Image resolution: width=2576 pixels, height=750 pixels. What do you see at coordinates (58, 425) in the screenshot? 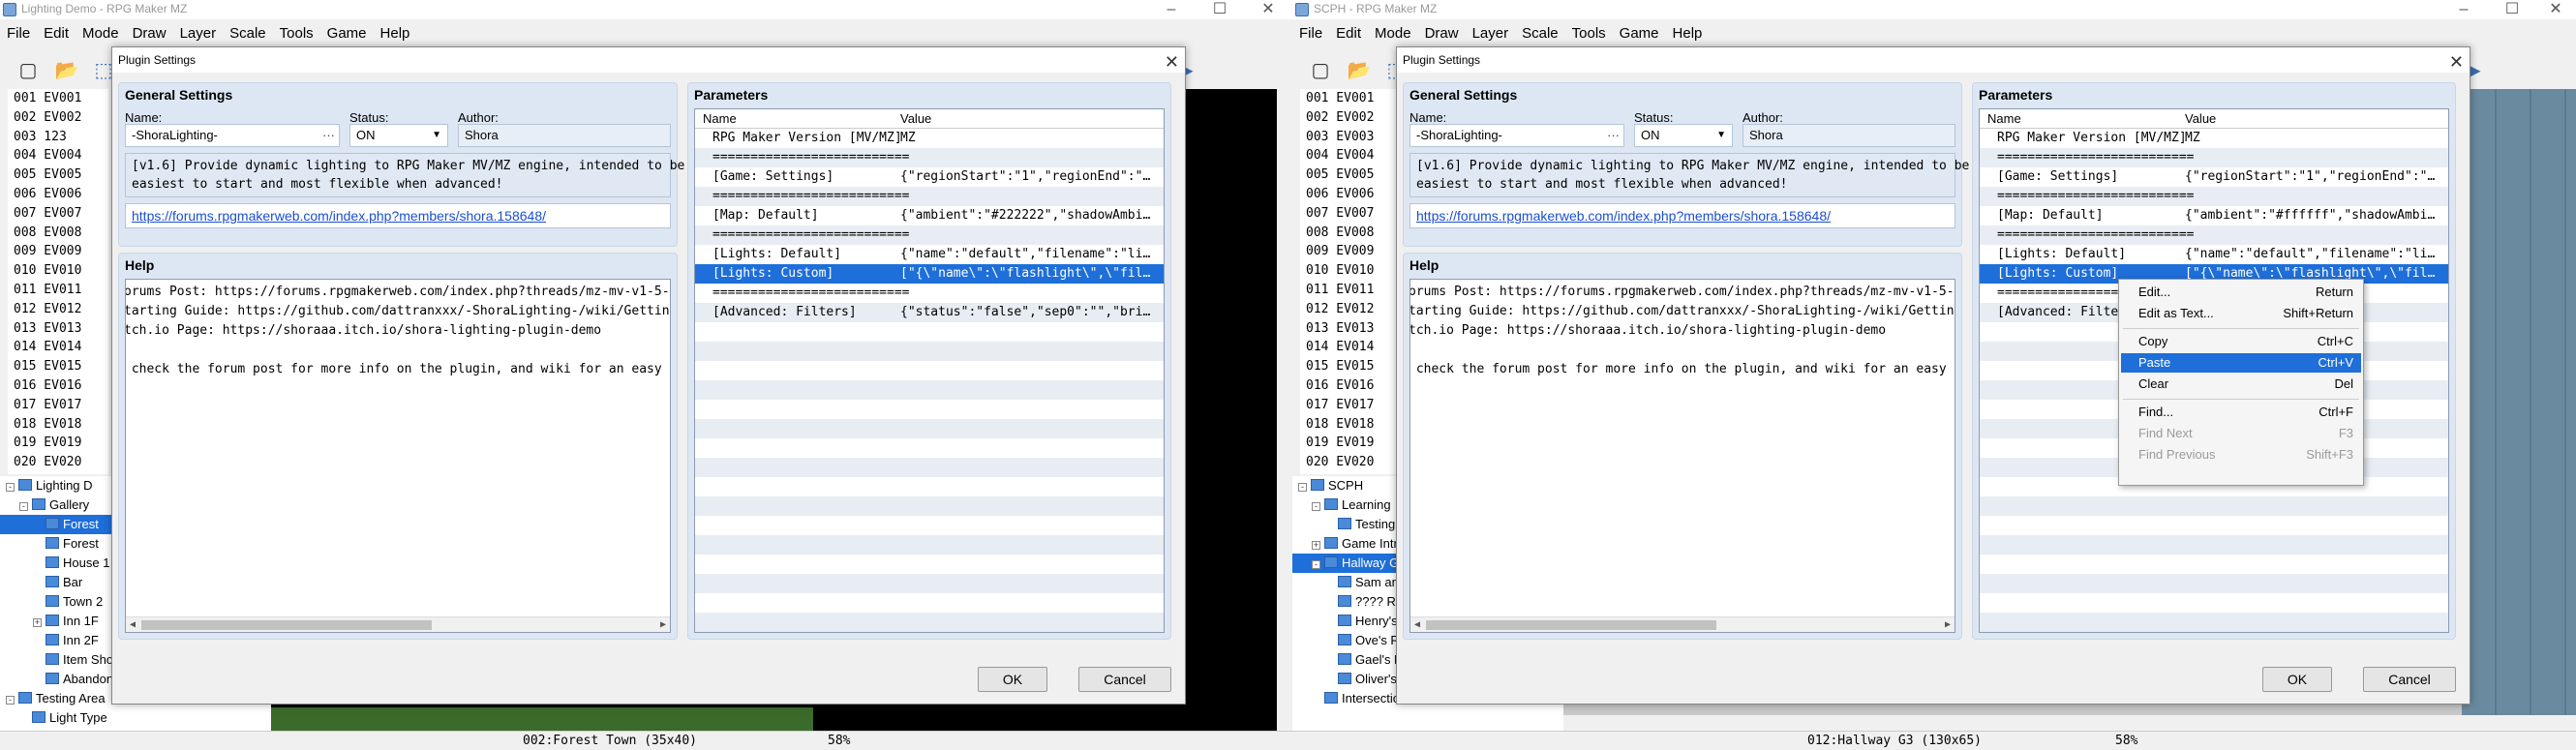
I see `event-list-item: 018 EV018` at bounding box center [58, 425].